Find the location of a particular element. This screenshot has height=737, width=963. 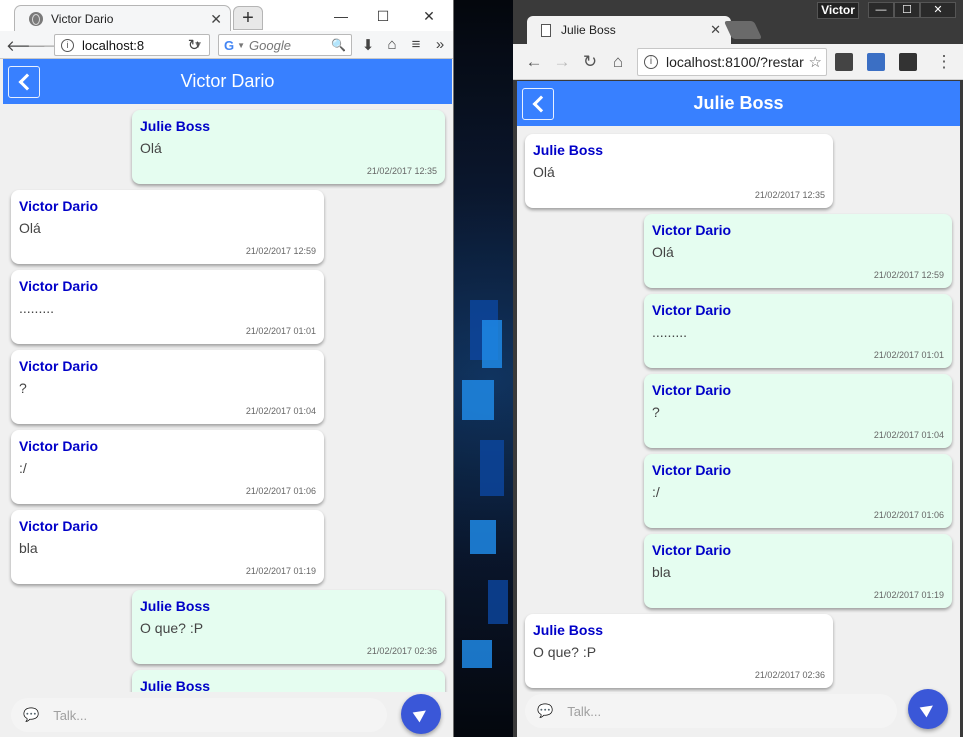

forward-arrow-icon: 🡒 is located at coordinates (47, 45).